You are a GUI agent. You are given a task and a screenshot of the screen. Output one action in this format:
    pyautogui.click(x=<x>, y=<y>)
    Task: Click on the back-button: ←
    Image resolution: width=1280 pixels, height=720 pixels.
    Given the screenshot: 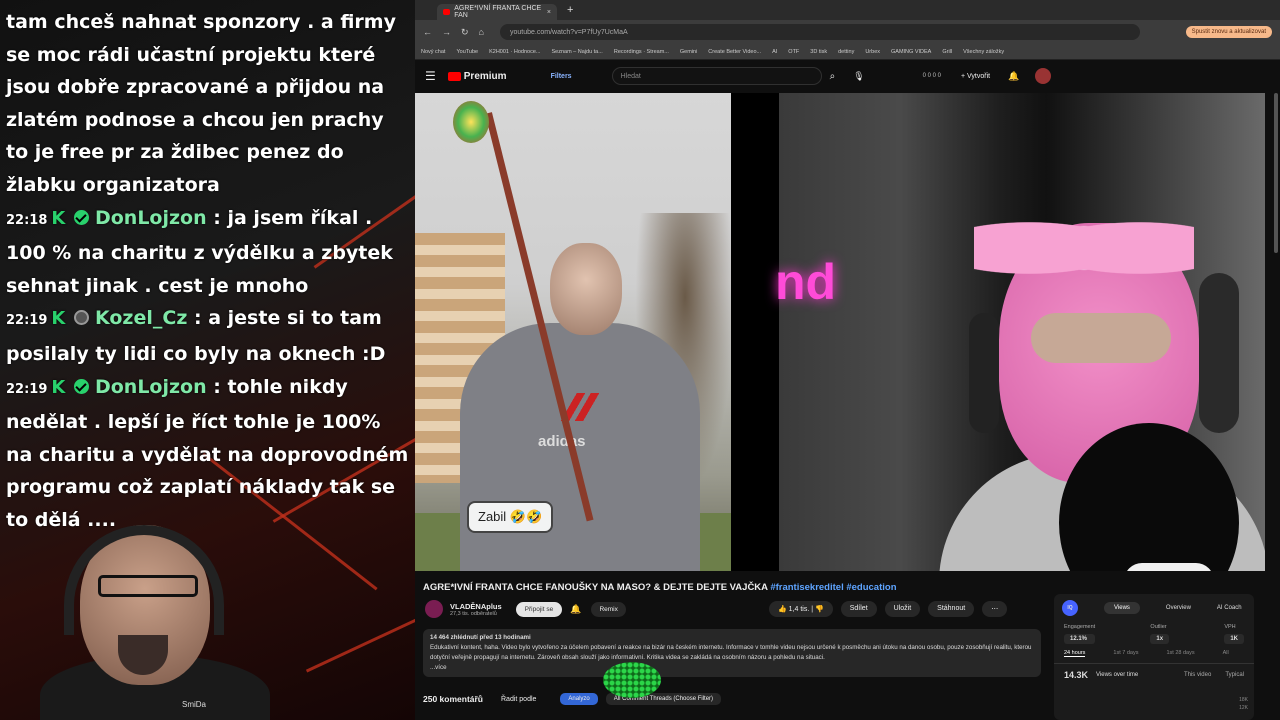 What is the action you would take?
    pyautogui.click(x=427, y=32)
    